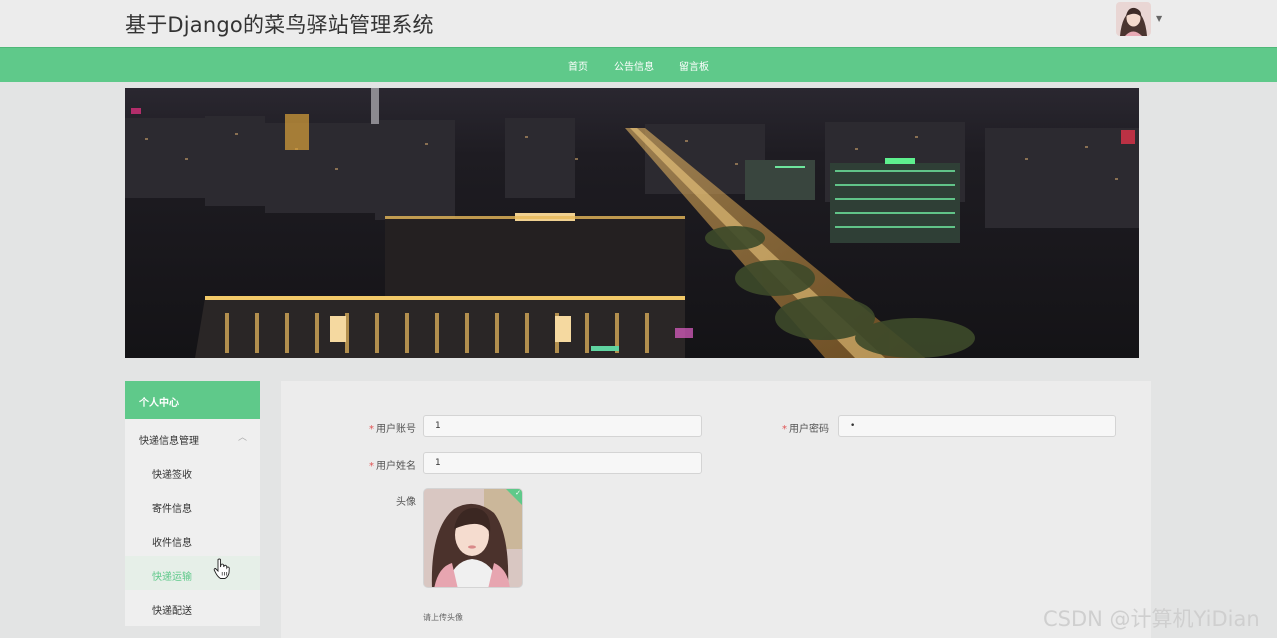  I want to click on upload-tip: 请上传头像, so click(443, 617).